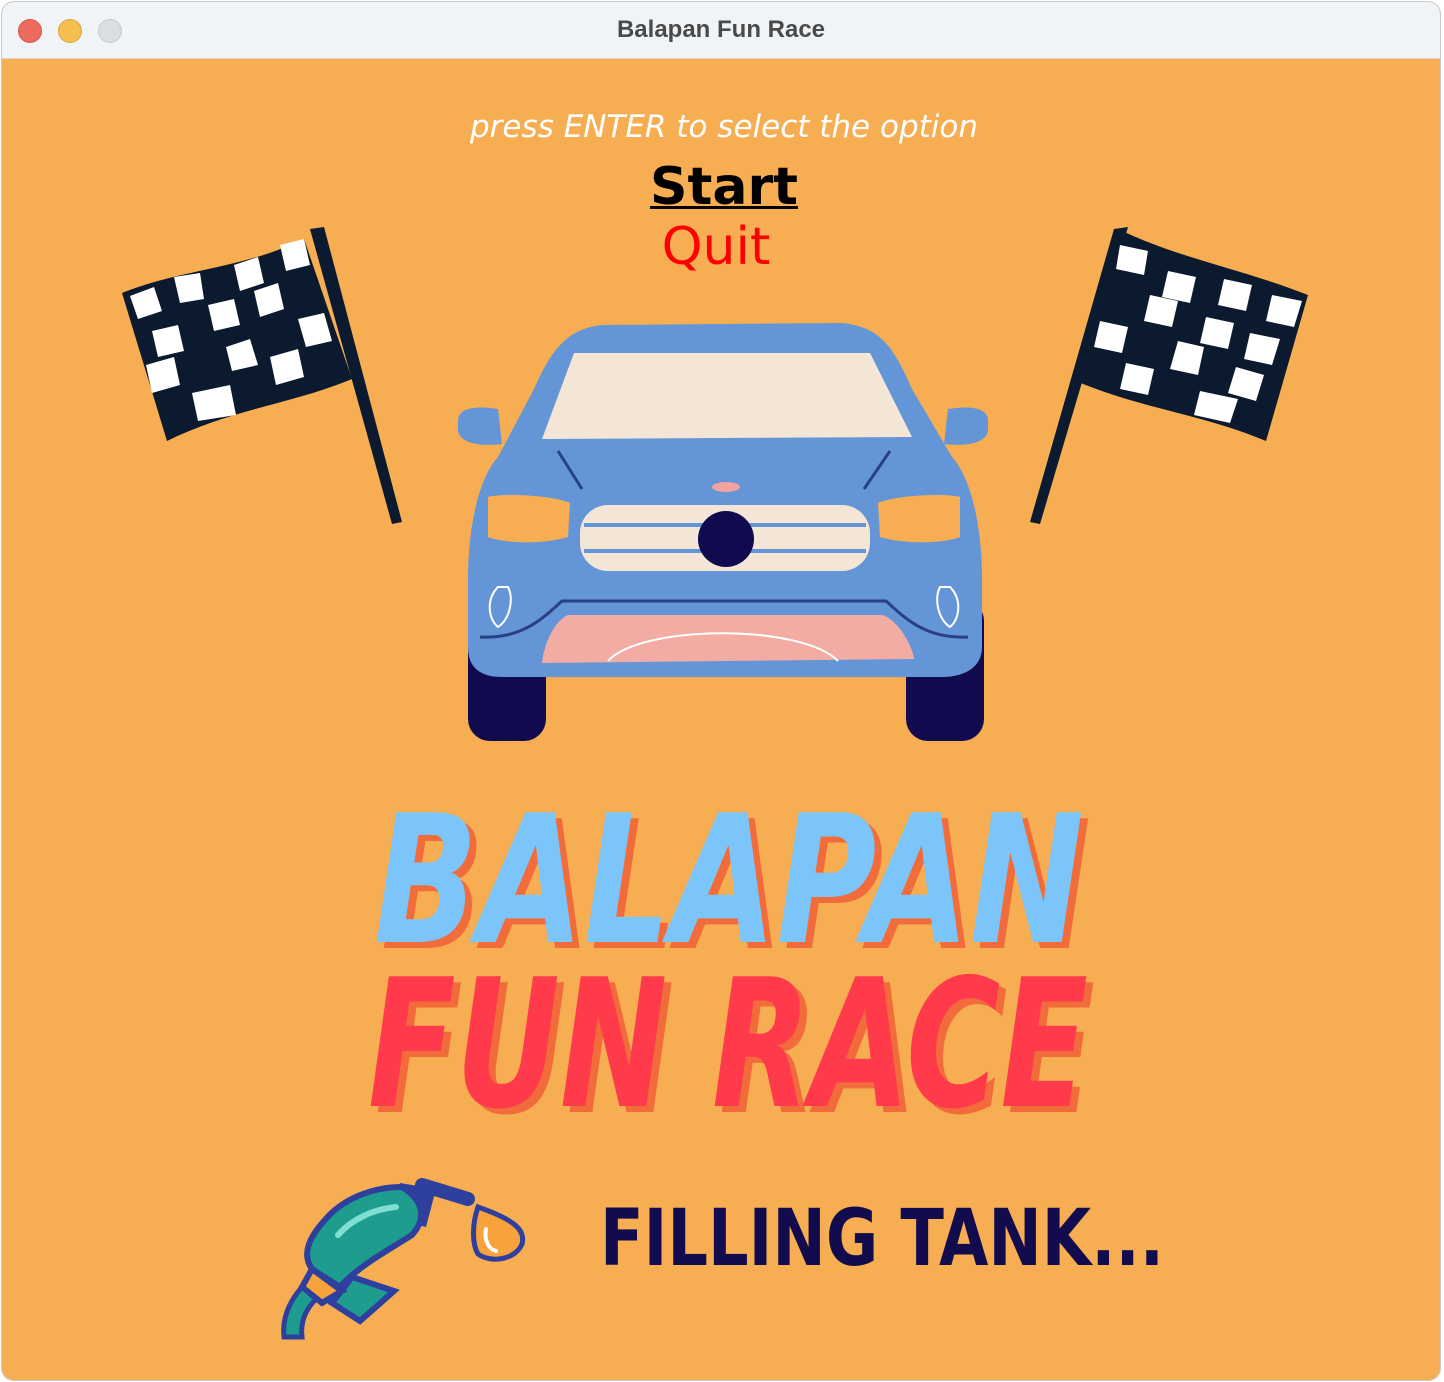  What do you see at coordinates (724, 127) in the screenshot?
I see `menu-hint: press ENTER to select the option` at bounding box center [724, 127].